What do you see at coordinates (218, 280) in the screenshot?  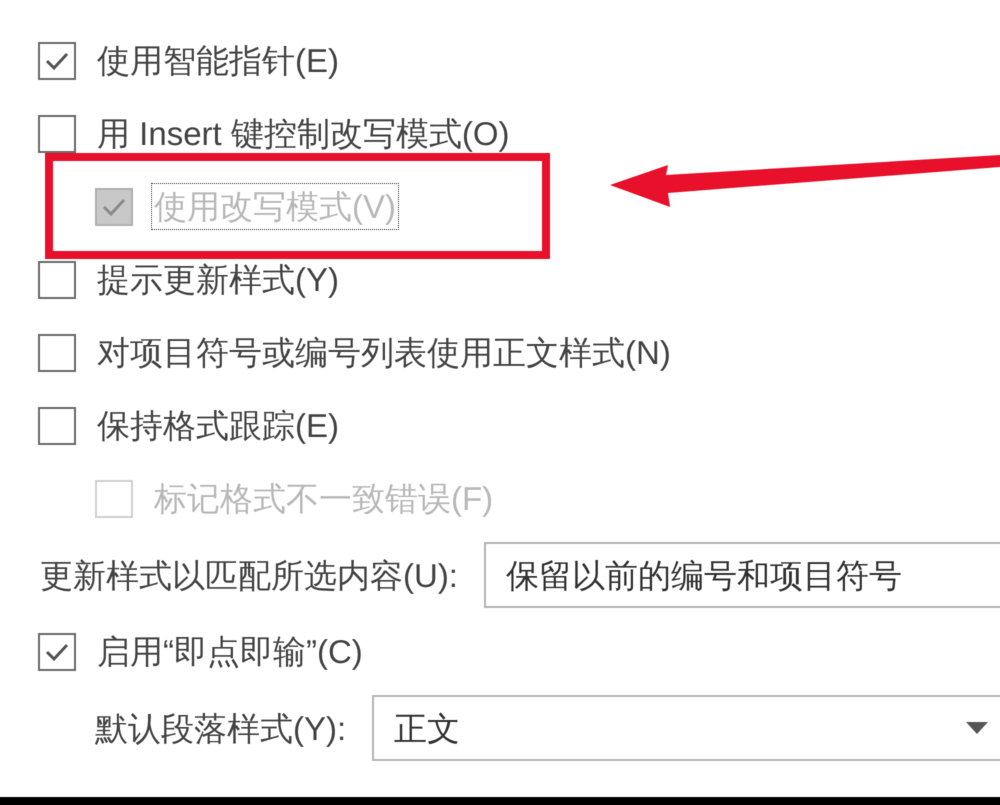 I see `option-label: 提示更新样式(Y)` at bounding box center [218, 280].